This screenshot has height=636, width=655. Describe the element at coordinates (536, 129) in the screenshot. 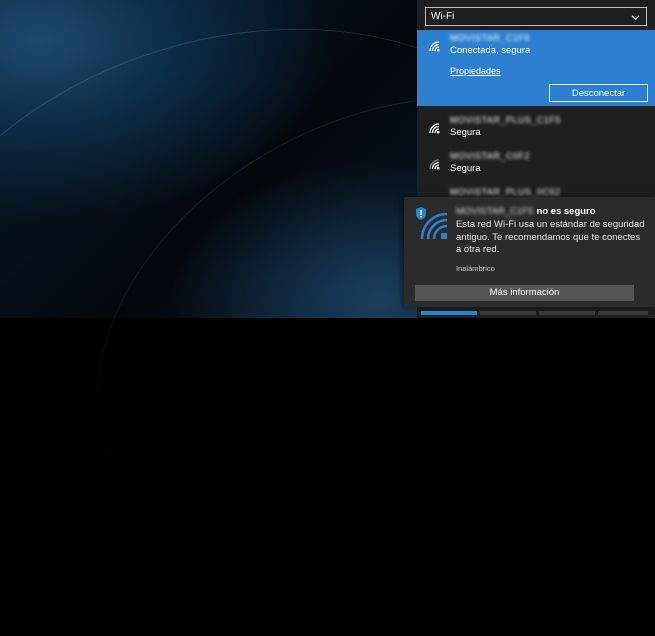

I see `network-list-item: MOVISTAR_PLUS_C1F5 Segura` at that location.